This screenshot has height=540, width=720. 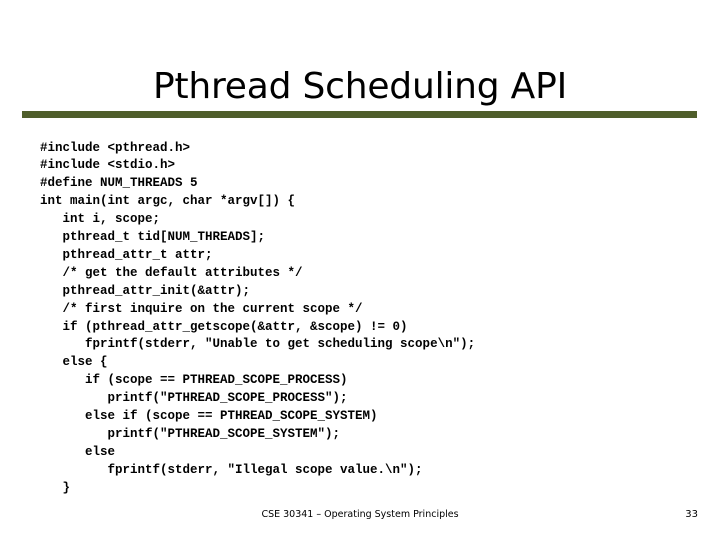 What do you see at coordinates (108, 165) in the screenshot?
I see `code-line: #include <stdio.h>` at bounding box center [108, 165].